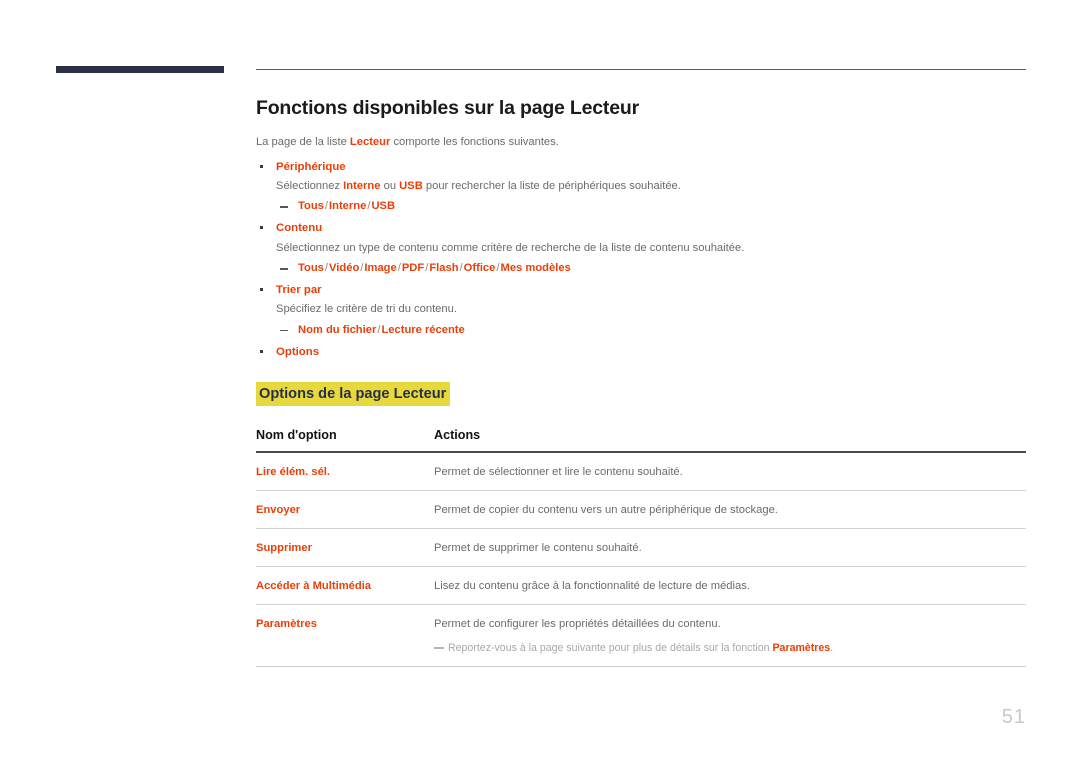 Image resolution: width=1080 pixels, height=763 pixels. What do you see at coordinates (344, 267) in the screenshot?
I see `option-value: Vidéo` at bounding box center [344, 267].